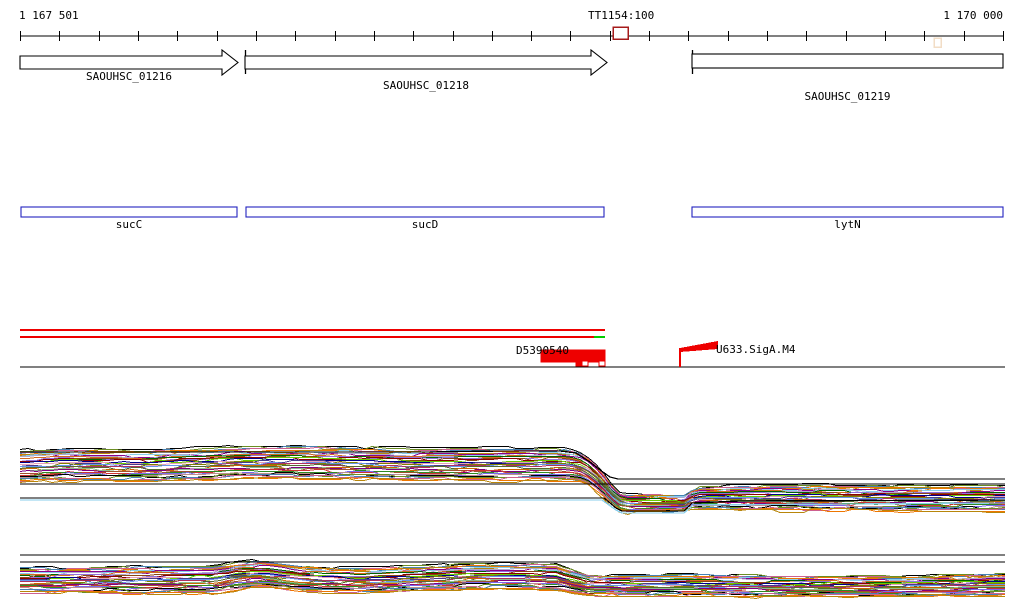 The height and width of the screenshot is (611, 1024). What do you see at coordinates (512, 37) in the screenshot?
I see `ruler` at bounding box center [512, 37].